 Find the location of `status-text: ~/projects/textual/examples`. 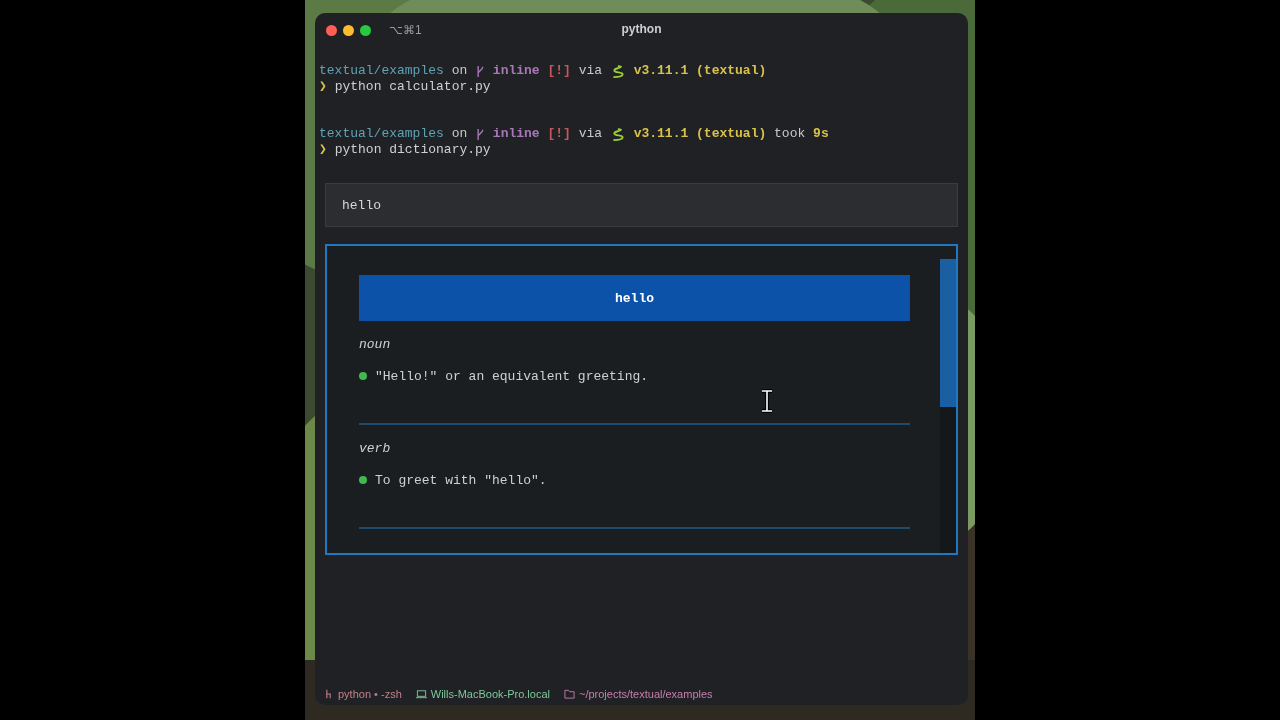

status-text: ~/projects/textual/examples is located at coordinates (646, 694).